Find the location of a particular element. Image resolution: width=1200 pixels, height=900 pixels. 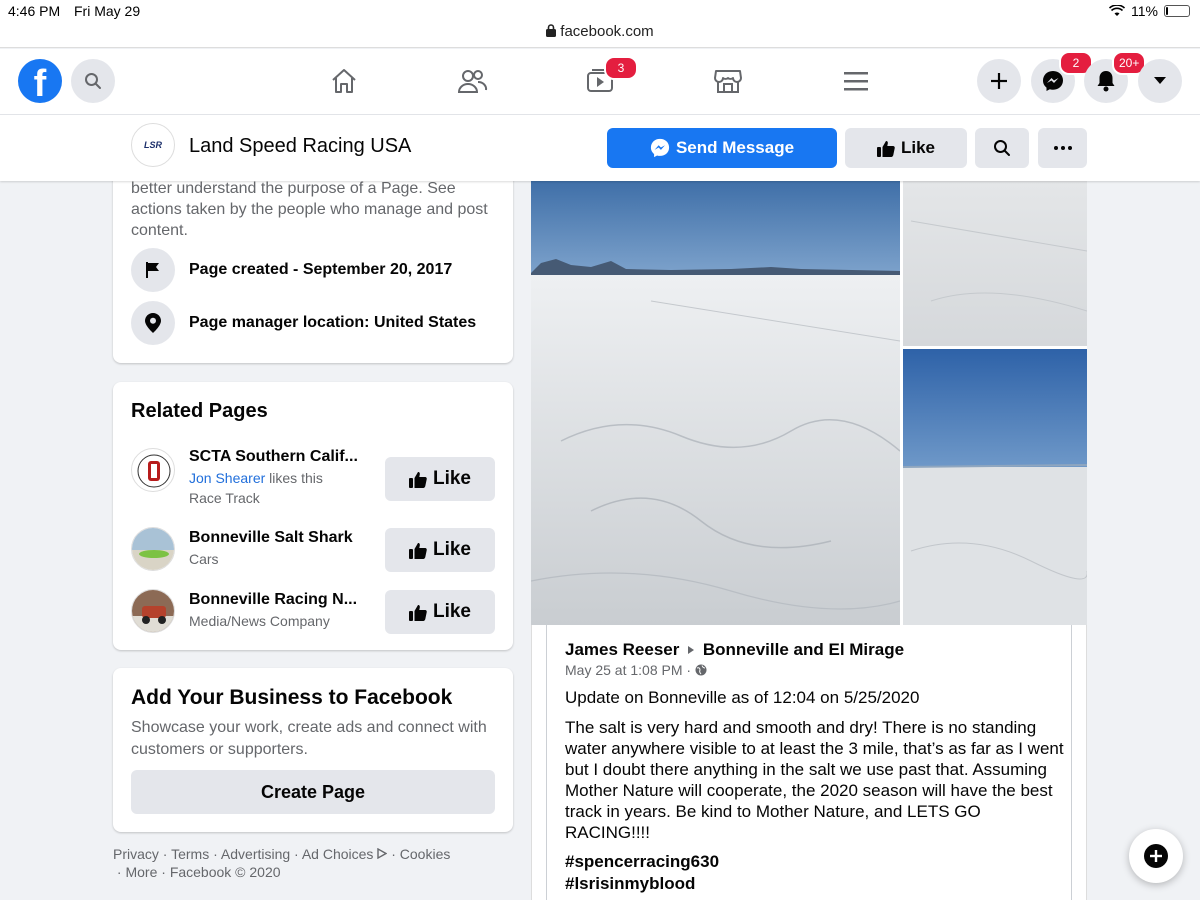

post-group-name: Bonneville and El Mirage is located at coordinates (803, 649).